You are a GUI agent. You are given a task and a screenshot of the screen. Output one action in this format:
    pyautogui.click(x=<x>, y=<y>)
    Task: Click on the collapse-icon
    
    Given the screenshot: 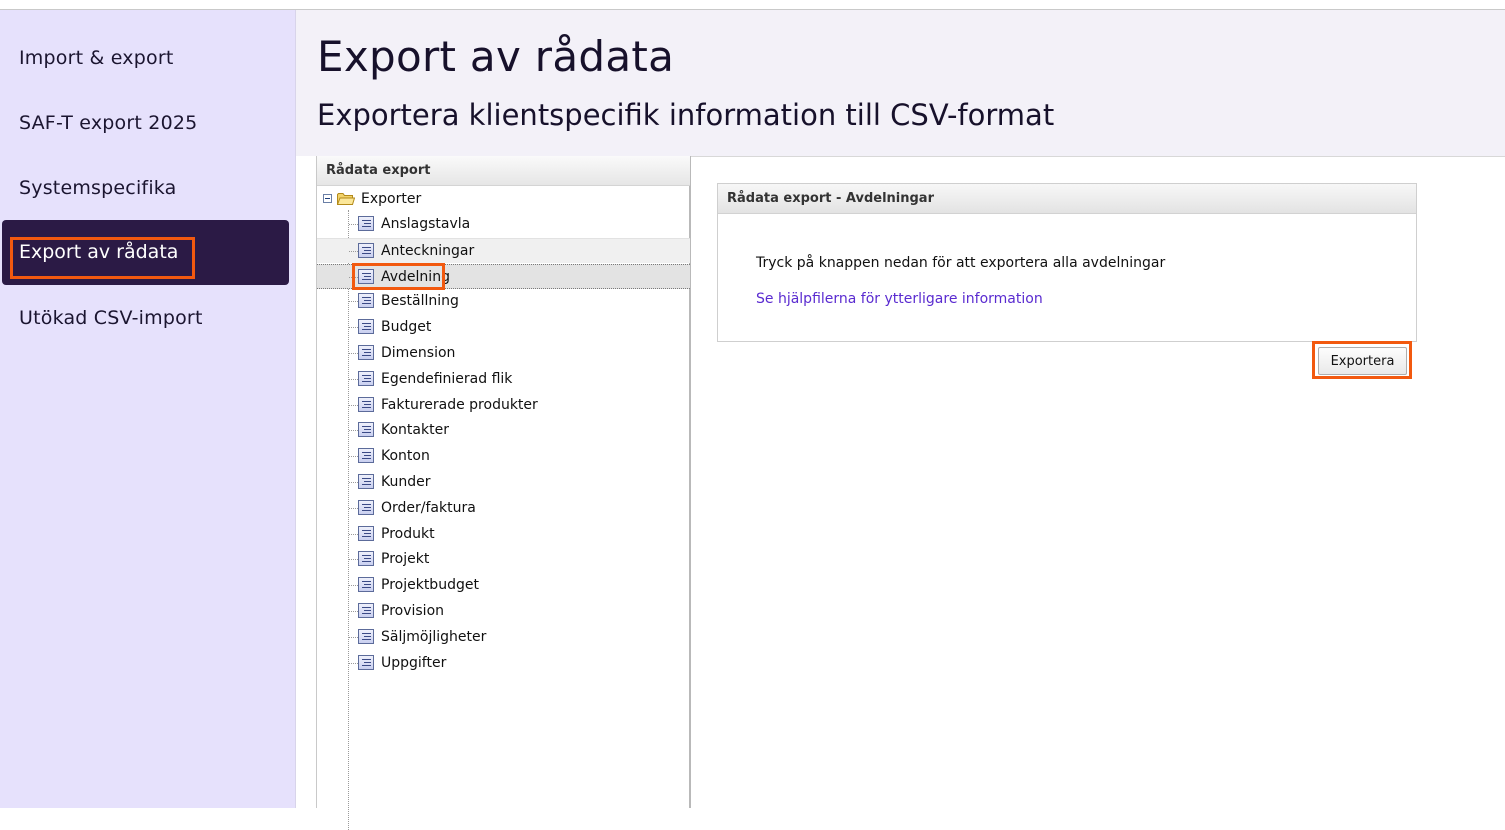 What is the action you would take?
    pyautogui.click(x=327, y=198)
    